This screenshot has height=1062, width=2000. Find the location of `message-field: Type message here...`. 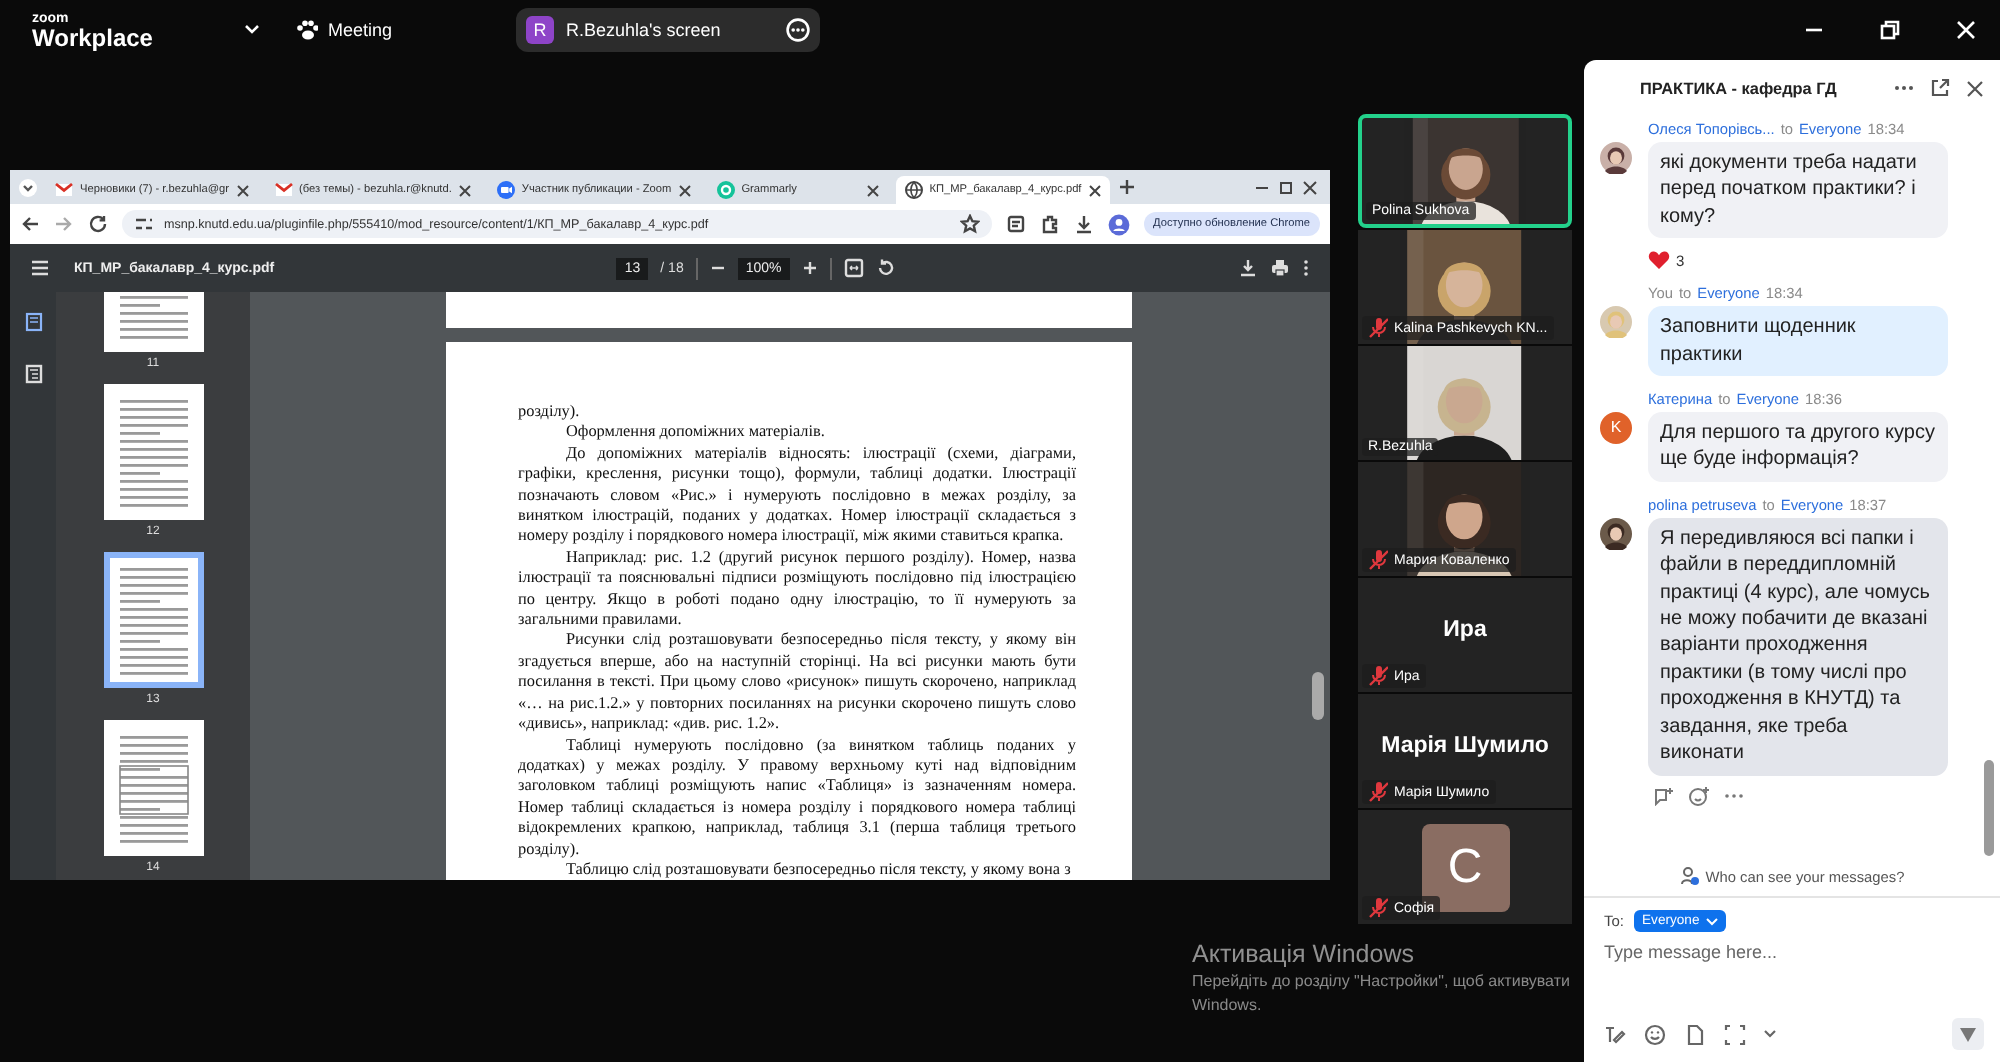

message-field: Type message here... is located at coordinates (1714, 952).